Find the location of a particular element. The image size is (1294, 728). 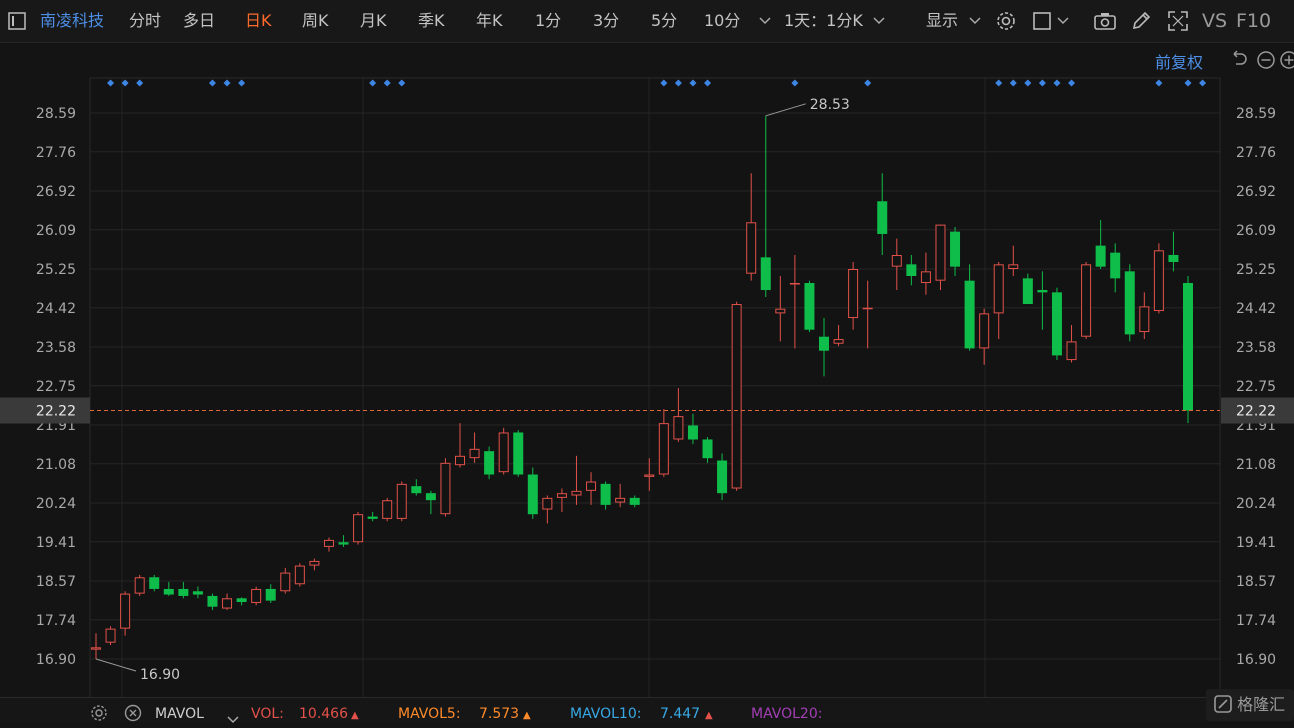

zoom-out-icon is located at coordinates (1266, 60).